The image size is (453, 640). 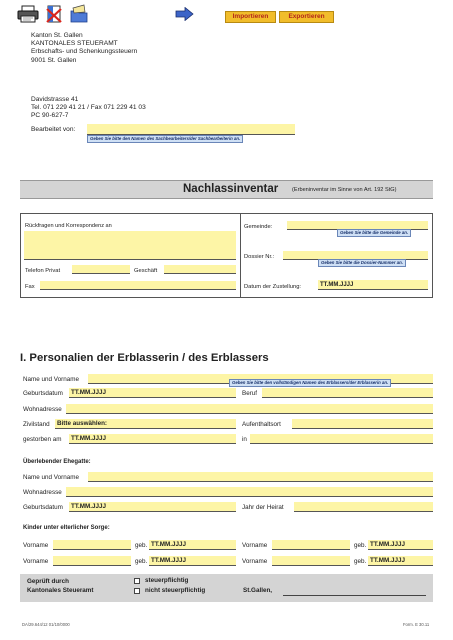 I want to click on zivilstand-value: Bitte auswählen:, so click(x=82, y=423).